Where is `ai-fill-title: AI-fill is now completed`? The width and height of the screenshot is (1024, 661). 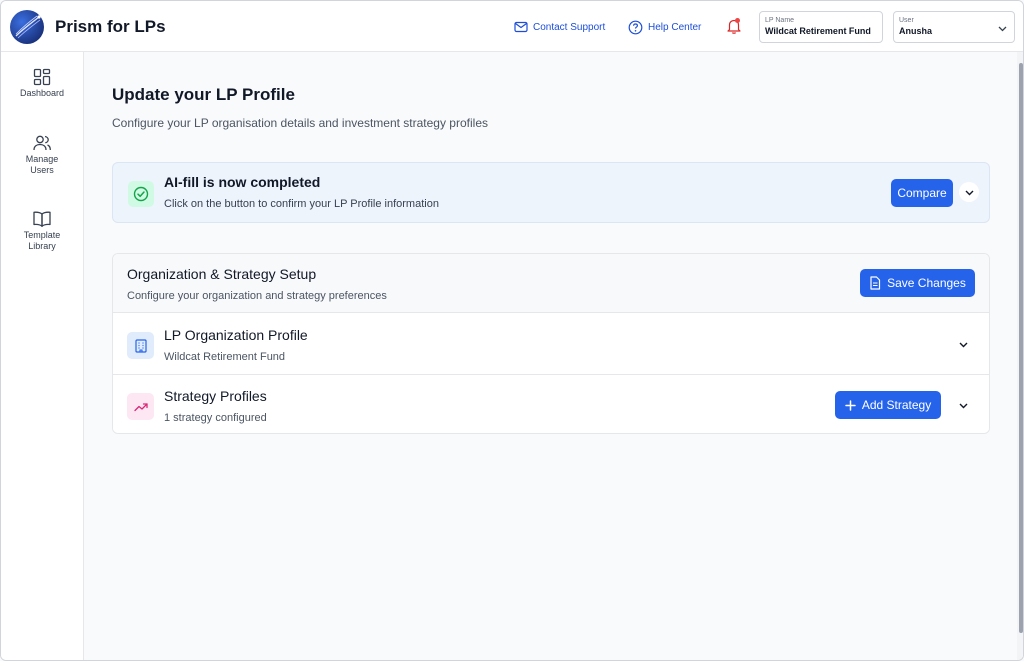
ai-fill-title: AI-fill is now completed is located at coordinates (242, 182).